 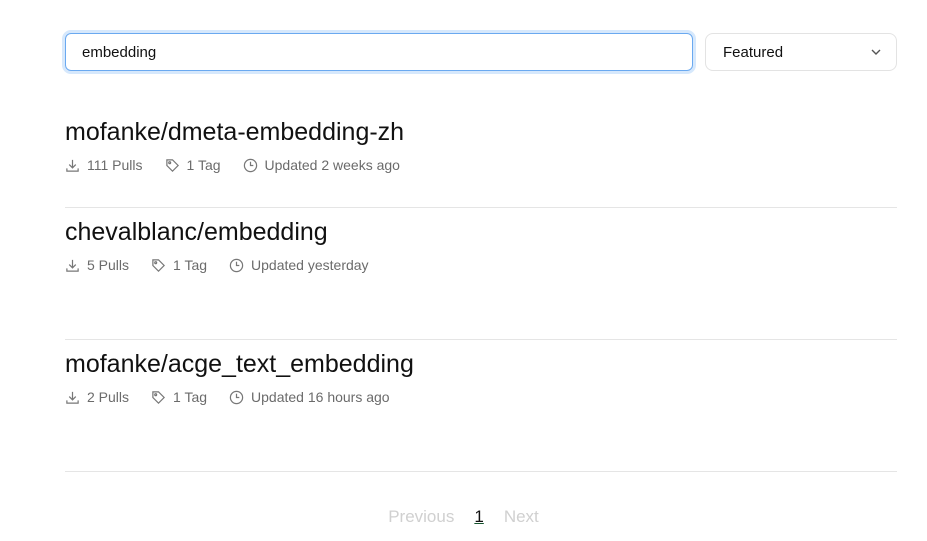 What do you see at coordinates (108, 397) in the screenshot?
I see `pull-count: 2 Pulls` at bounding box center [108, 397].